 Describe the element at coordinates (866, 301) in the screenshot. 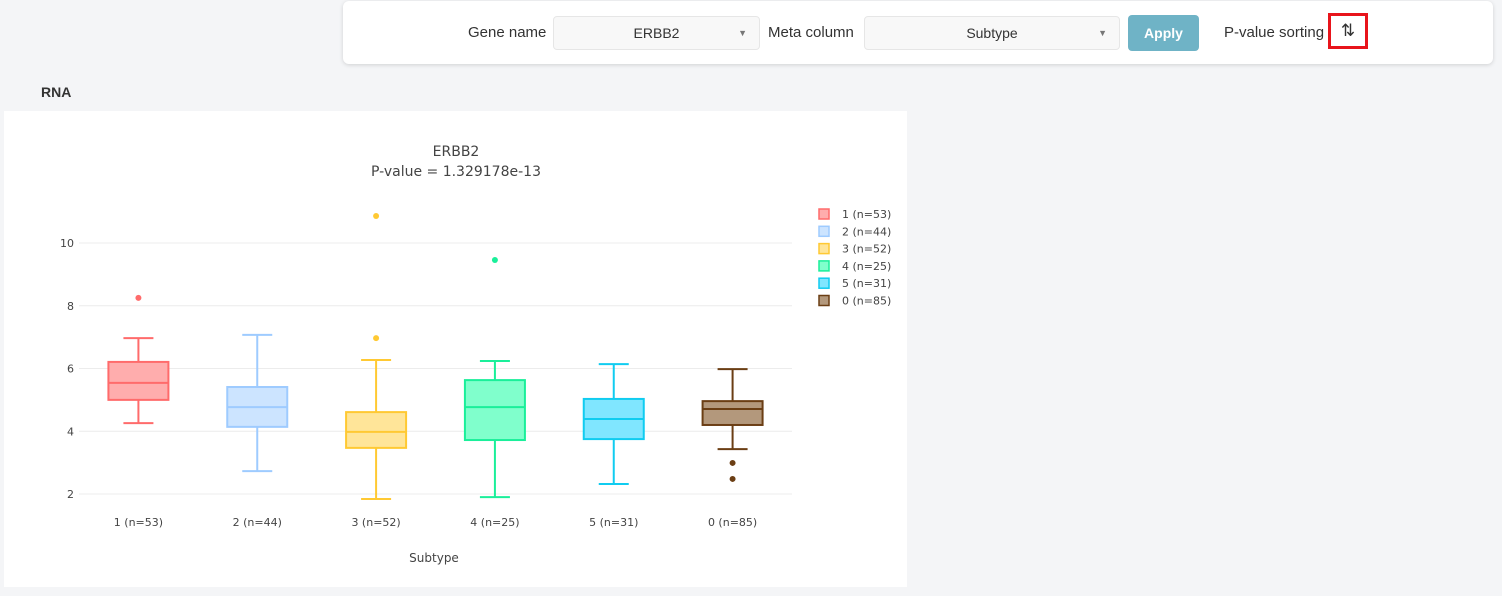

I see `legend-label: 0 (n=85)` at that location.